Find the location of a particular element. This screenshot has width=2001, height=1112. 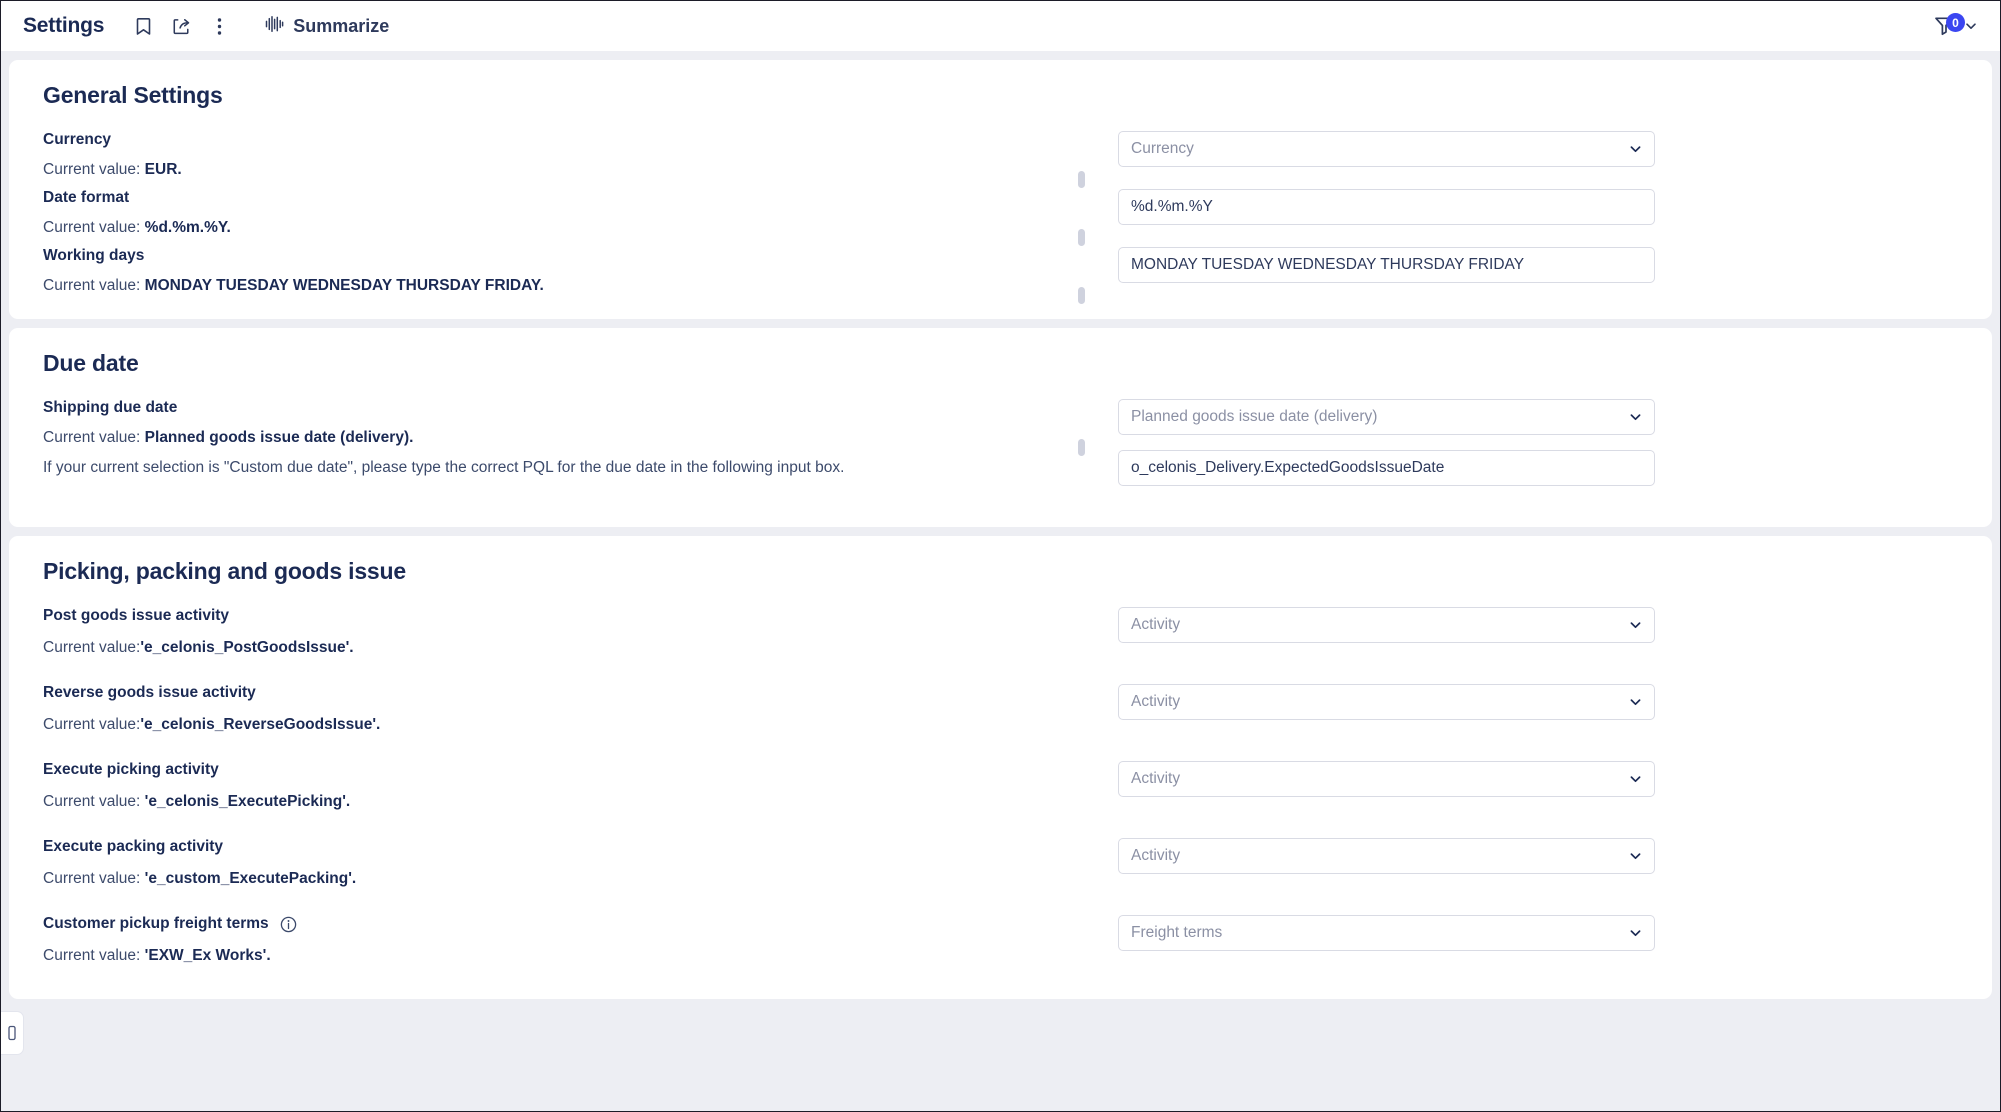

field-label: Execute picking activity is located at coordinates (570, 770).